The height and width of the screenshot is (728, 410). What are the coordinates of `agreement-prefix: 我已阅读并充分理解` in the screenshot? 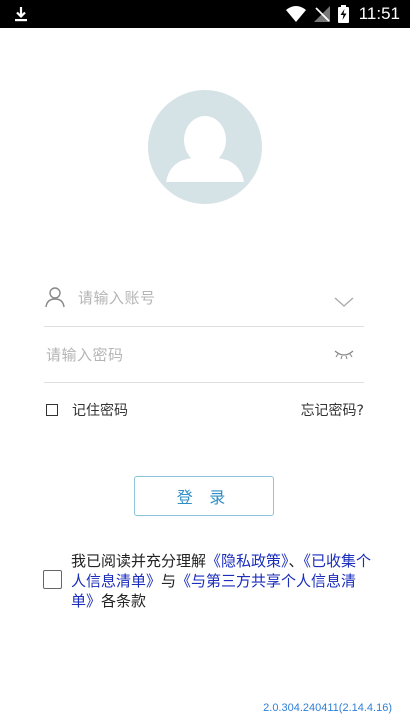 It's located at (139, 561).